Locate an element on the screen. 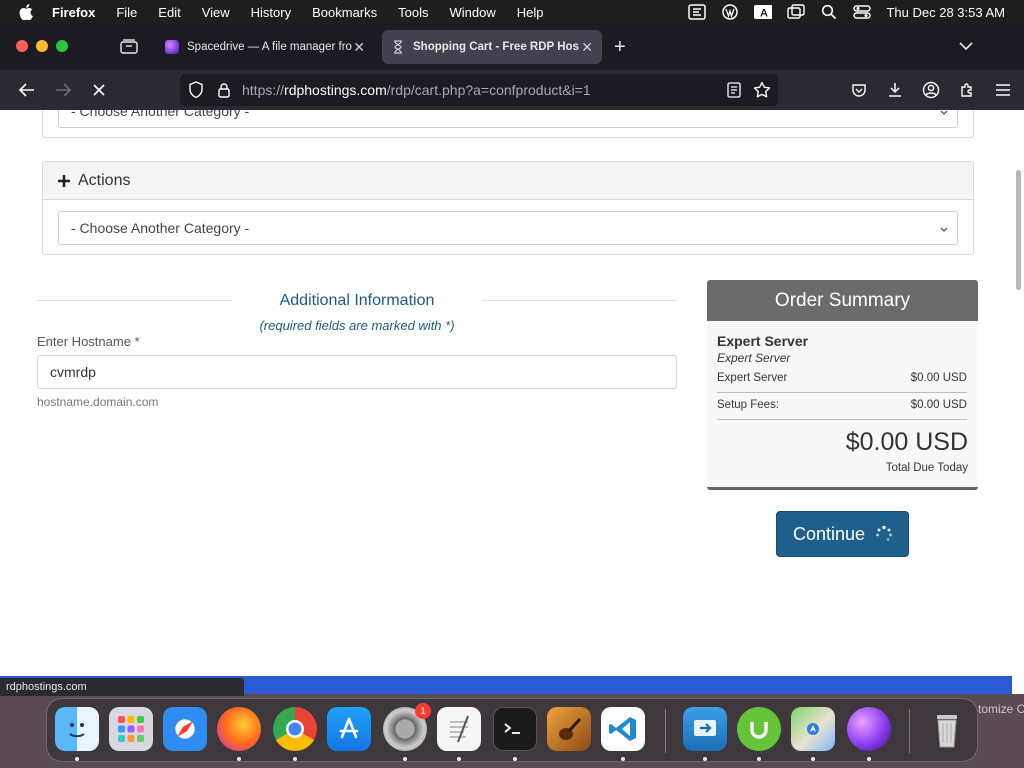 The height and width of the screenshot is (768, 1024). control-center-icon is located at coordinates (862, 12).